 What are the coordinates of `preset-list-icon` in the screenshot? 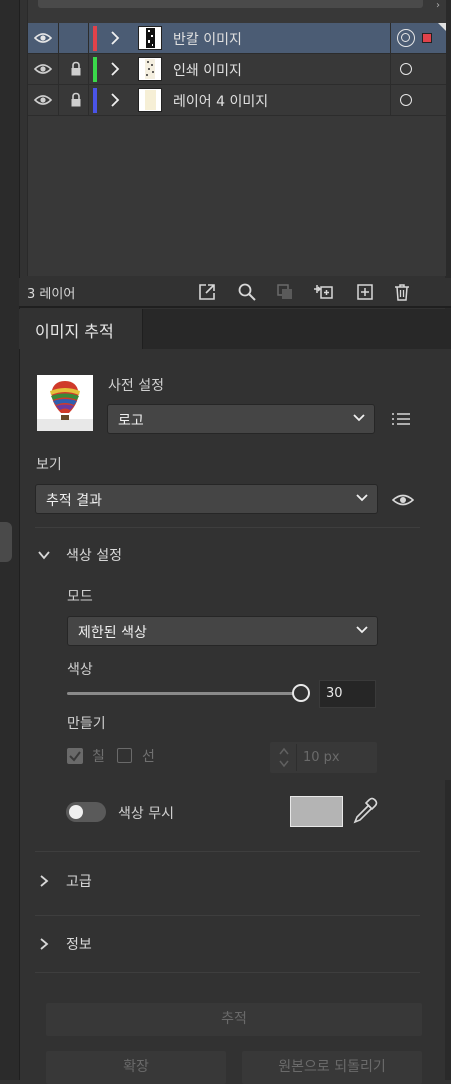 It's located at (401, 419).